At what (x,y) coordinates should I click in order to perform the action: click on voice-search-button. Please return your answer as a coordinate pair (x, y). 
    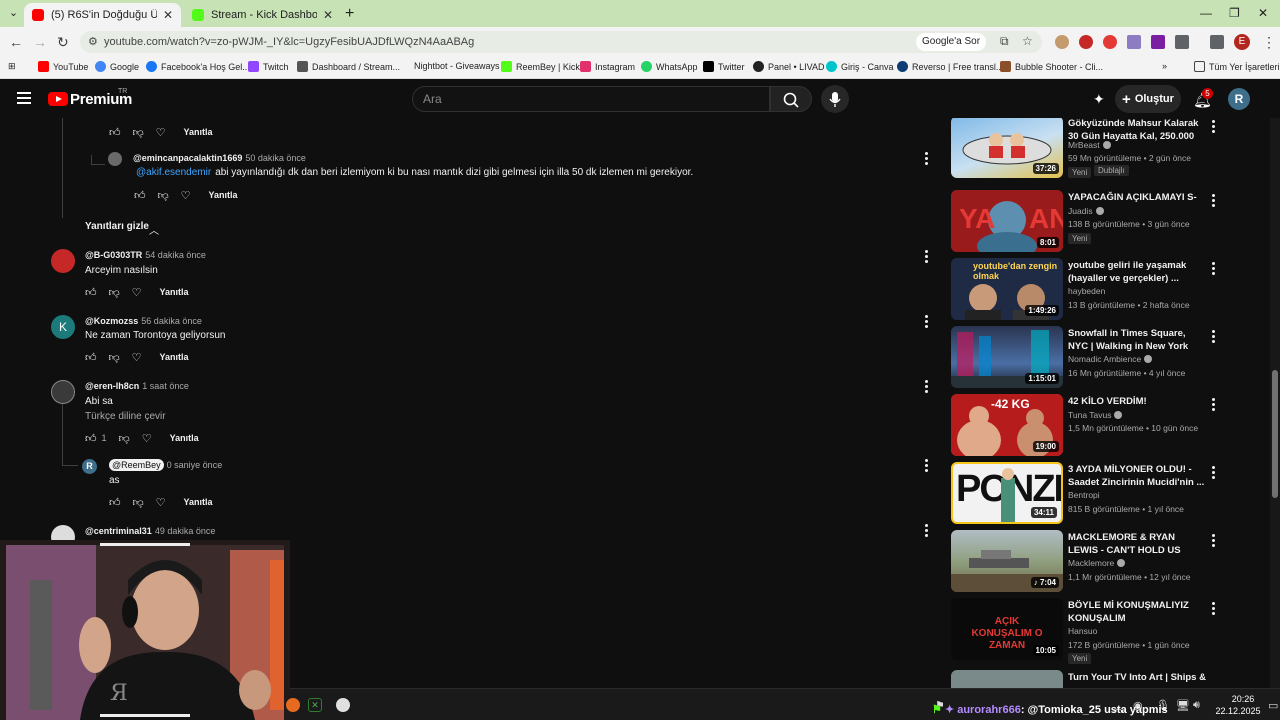
    Looking at the image, I should click on (835, 99).